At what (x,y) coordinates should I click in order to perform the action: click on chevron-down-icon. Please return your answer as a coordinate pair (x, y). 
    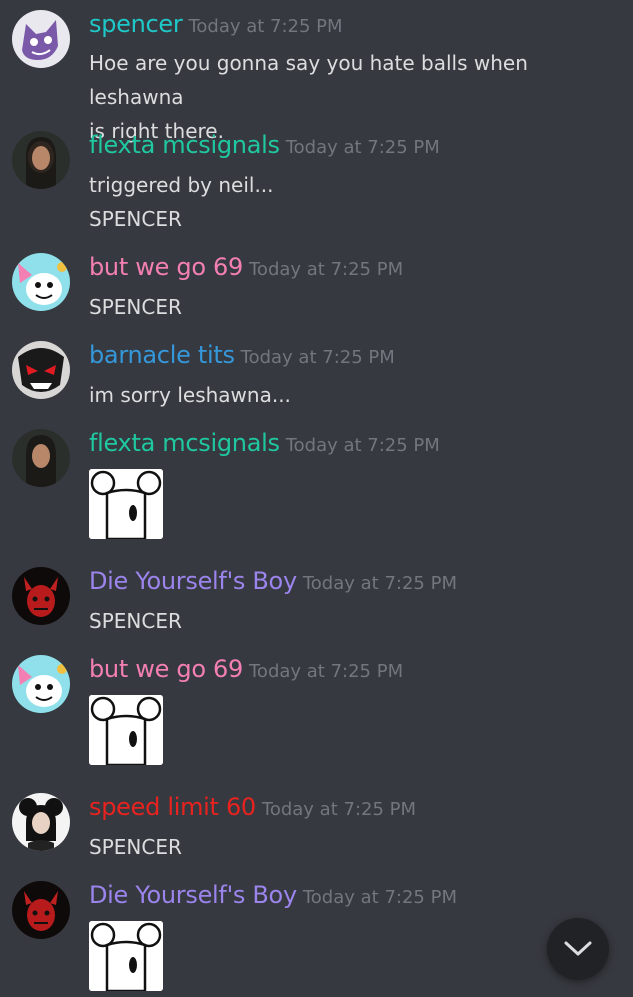
    Looking at the image, I should click on (578, 948).